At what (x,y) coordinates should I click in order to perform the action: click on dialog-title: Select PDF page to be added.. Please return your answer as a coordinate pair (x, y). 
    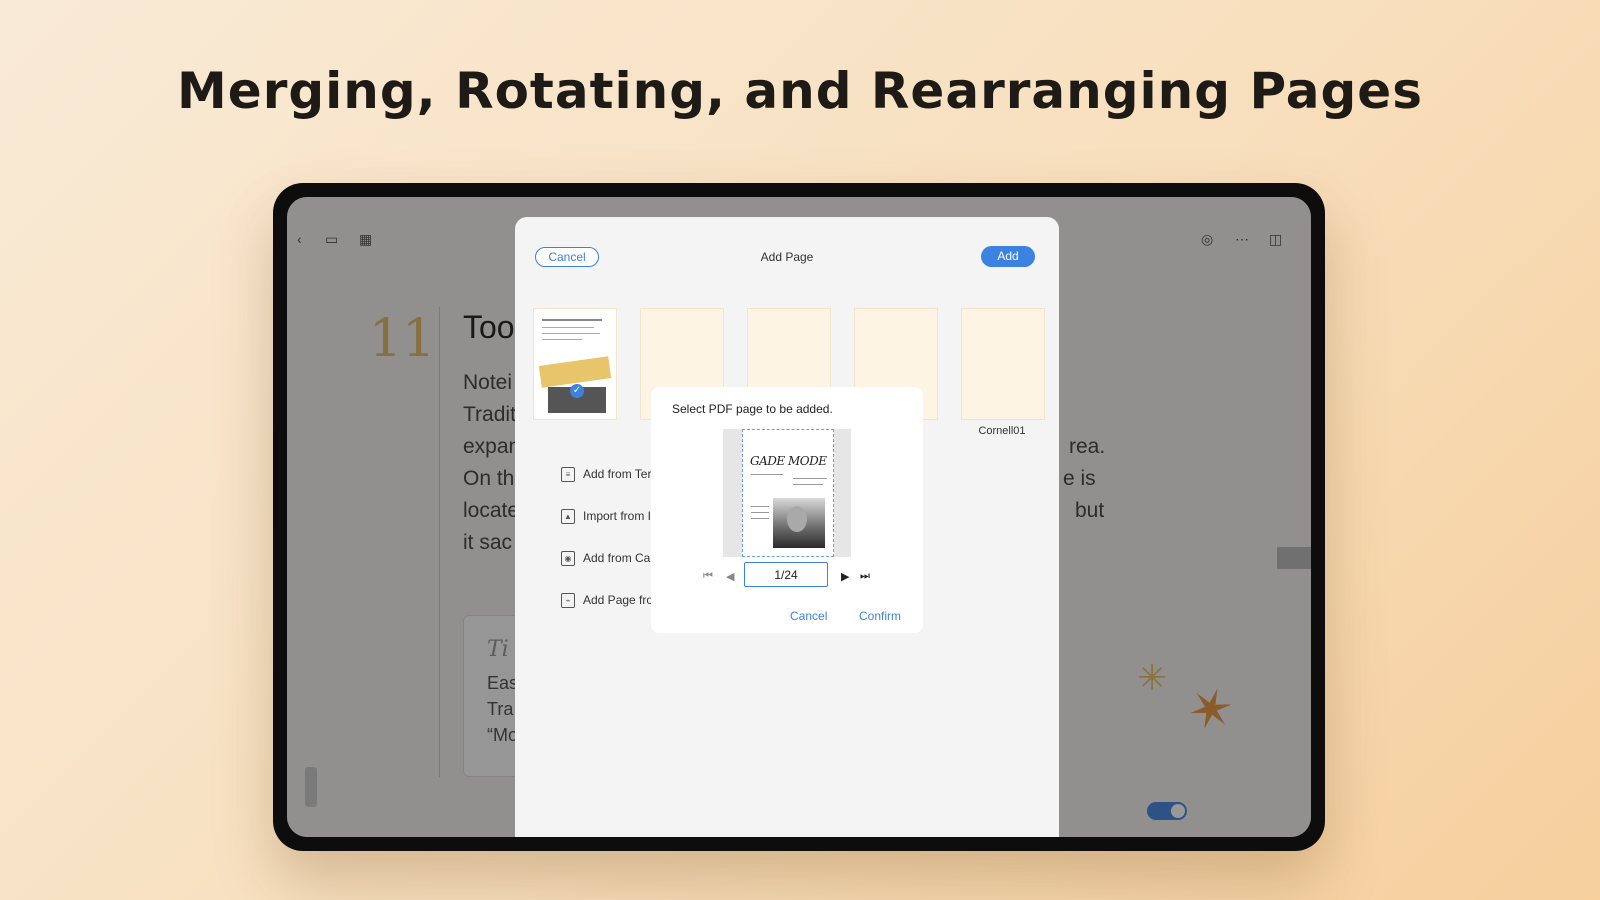
    Looking at the image, I should click on (752, 409).